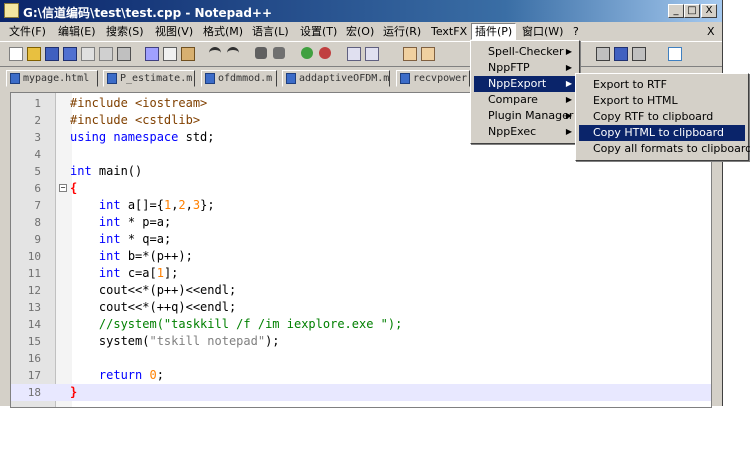 The image size is (750, 460). What do you see at coordinates (174, 31) in the screenshot?
I see `menu-view: 视图(V)` at bounding box center [174, 31].